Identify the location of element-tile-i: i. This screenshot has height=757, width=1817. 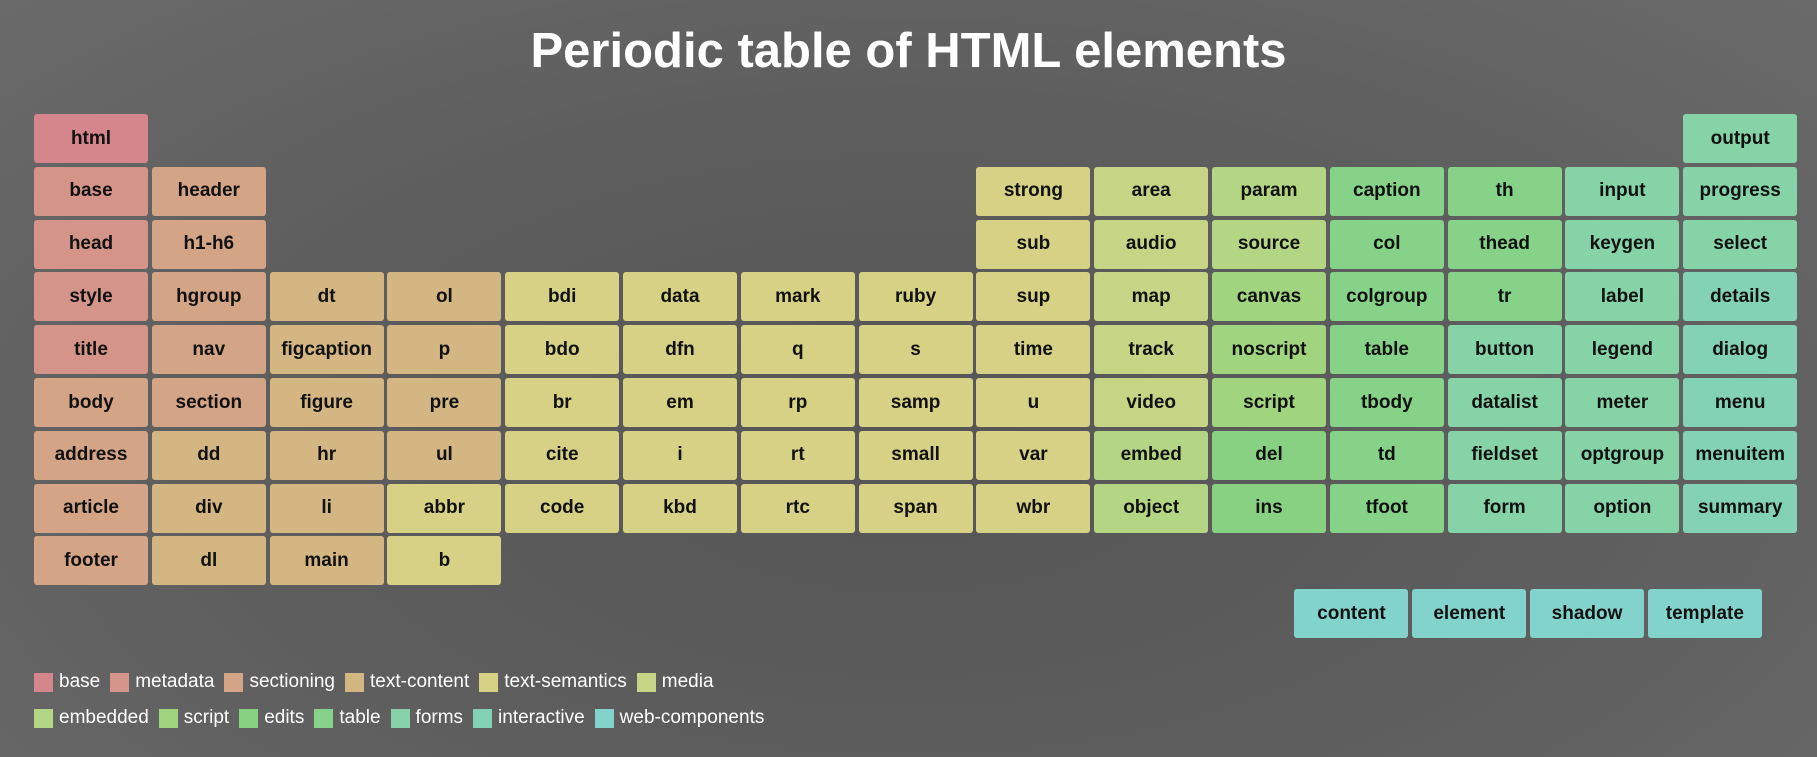
(680, 455).